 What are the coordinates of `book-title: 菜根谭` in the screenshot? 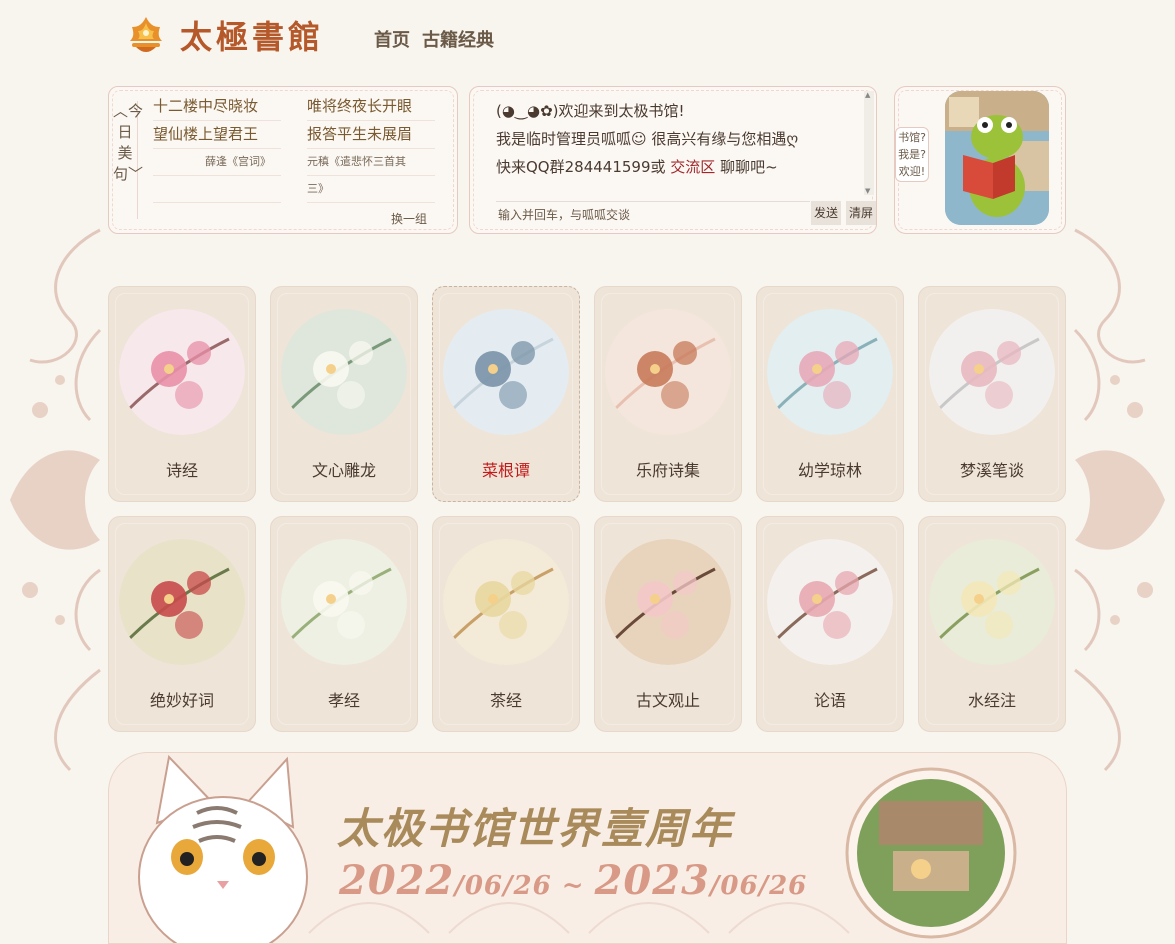 It's located at (505, 470).